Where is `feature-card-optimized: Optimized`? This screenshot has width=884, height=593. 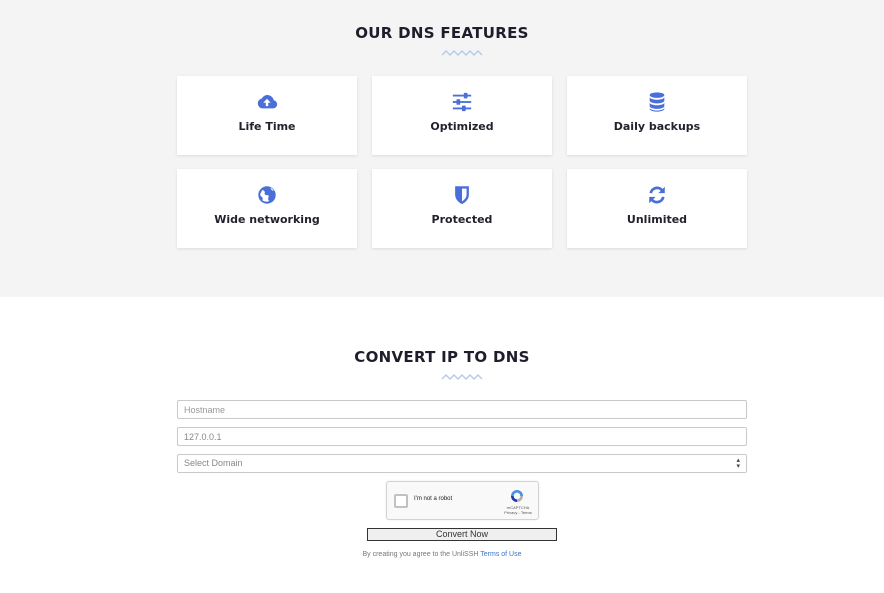 feature-card-optimized: Optimized is located at coordinates (462, 115).